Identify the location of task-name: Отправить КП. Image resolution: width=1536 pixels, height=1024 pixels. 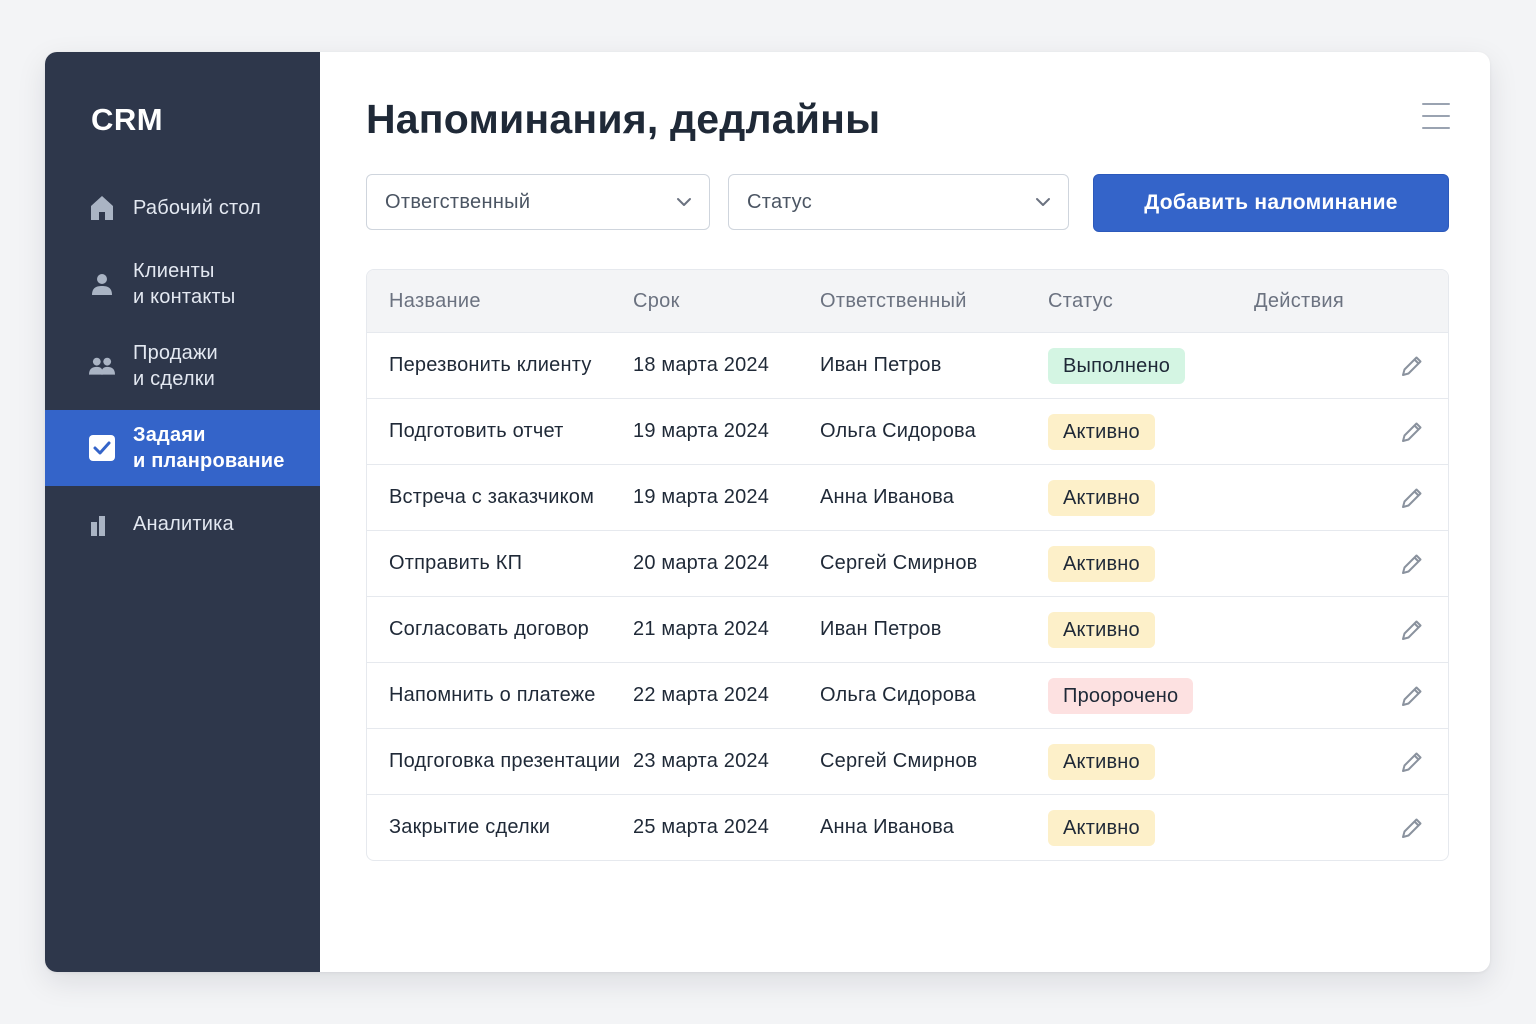
(500, 563).